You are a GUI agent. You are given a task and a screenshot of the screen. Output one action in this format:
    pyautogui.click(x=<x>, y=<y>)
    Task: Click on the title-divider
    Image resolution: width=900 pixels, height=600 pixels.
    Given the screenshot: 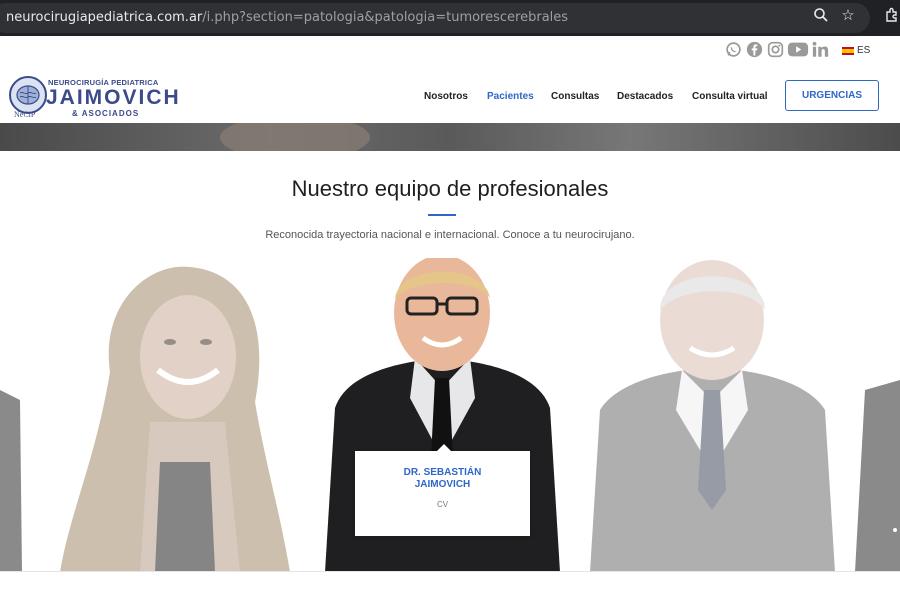 What is the action you would take?
    pyautogui.click(x=442, y=215)
    